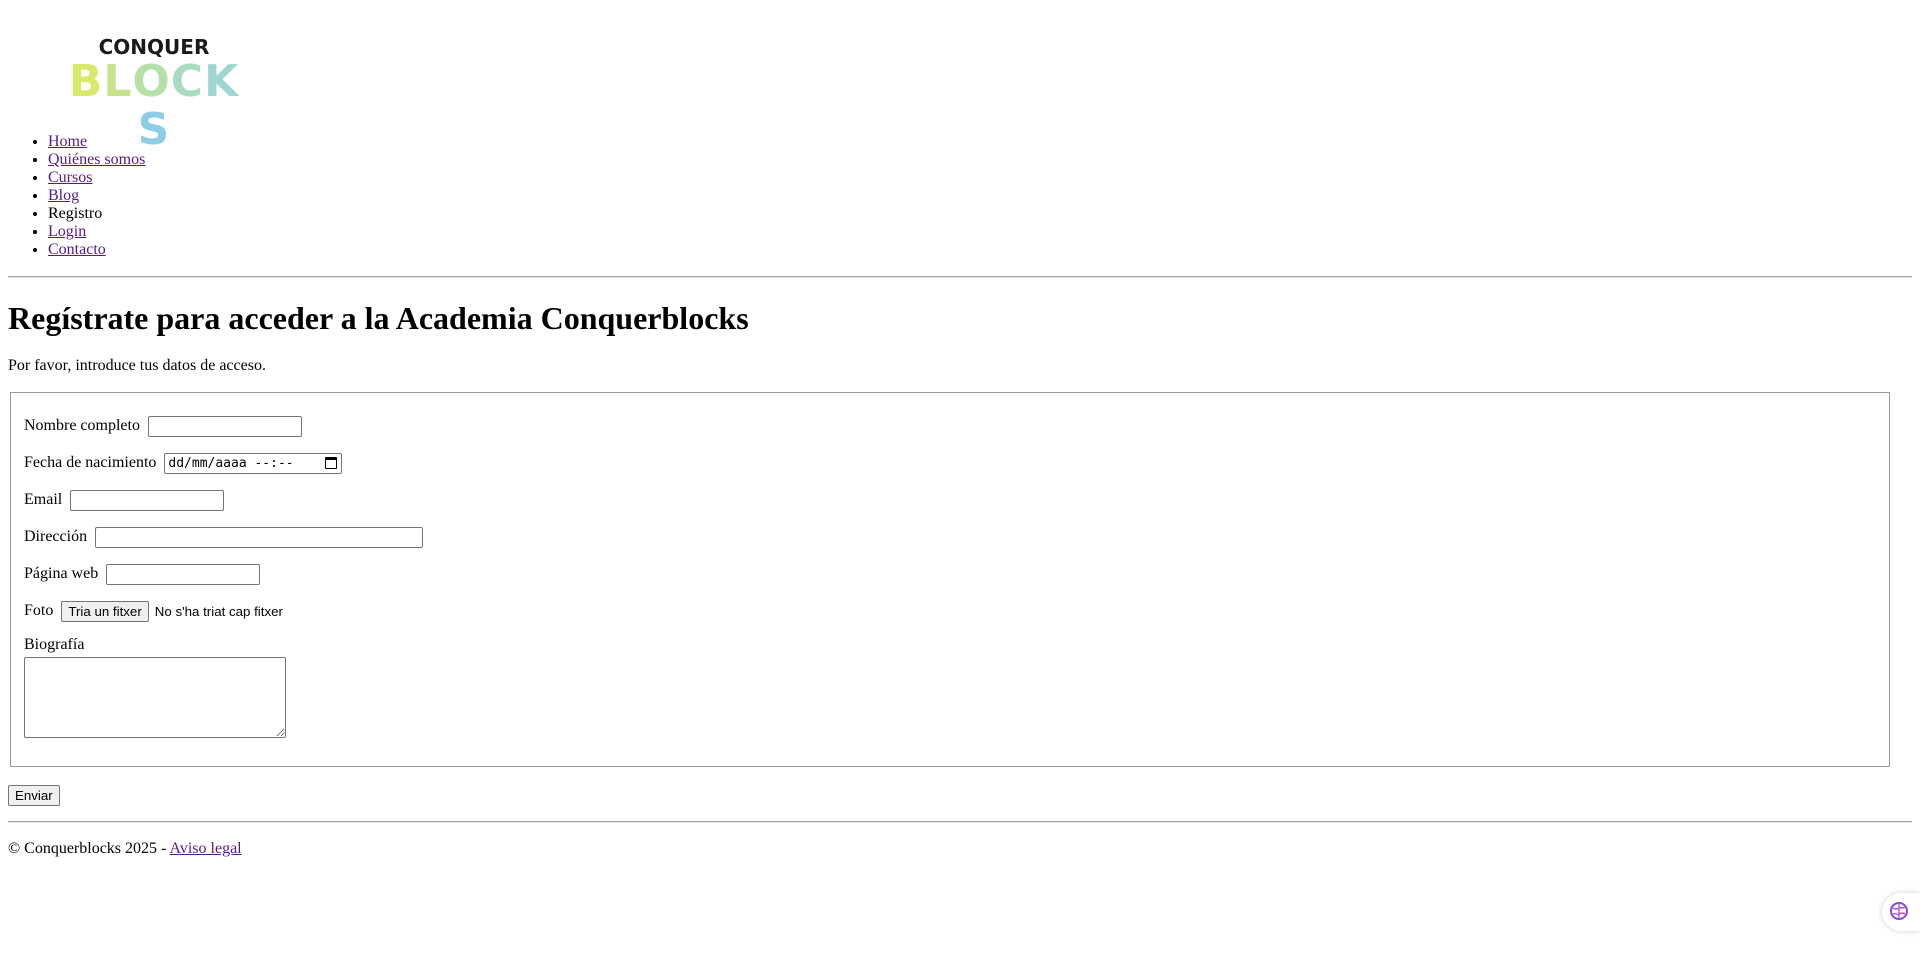  I want to click on email-label: Email, so click(43, 500).